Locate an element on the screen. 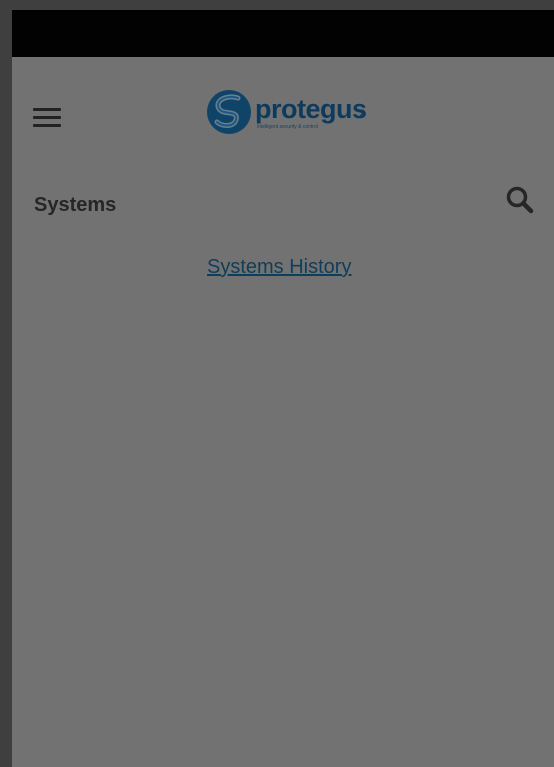 Image resolution: width=554 pixels, height=767 pixels. logo-superscript: 2 is located at coordinates (363, 113).